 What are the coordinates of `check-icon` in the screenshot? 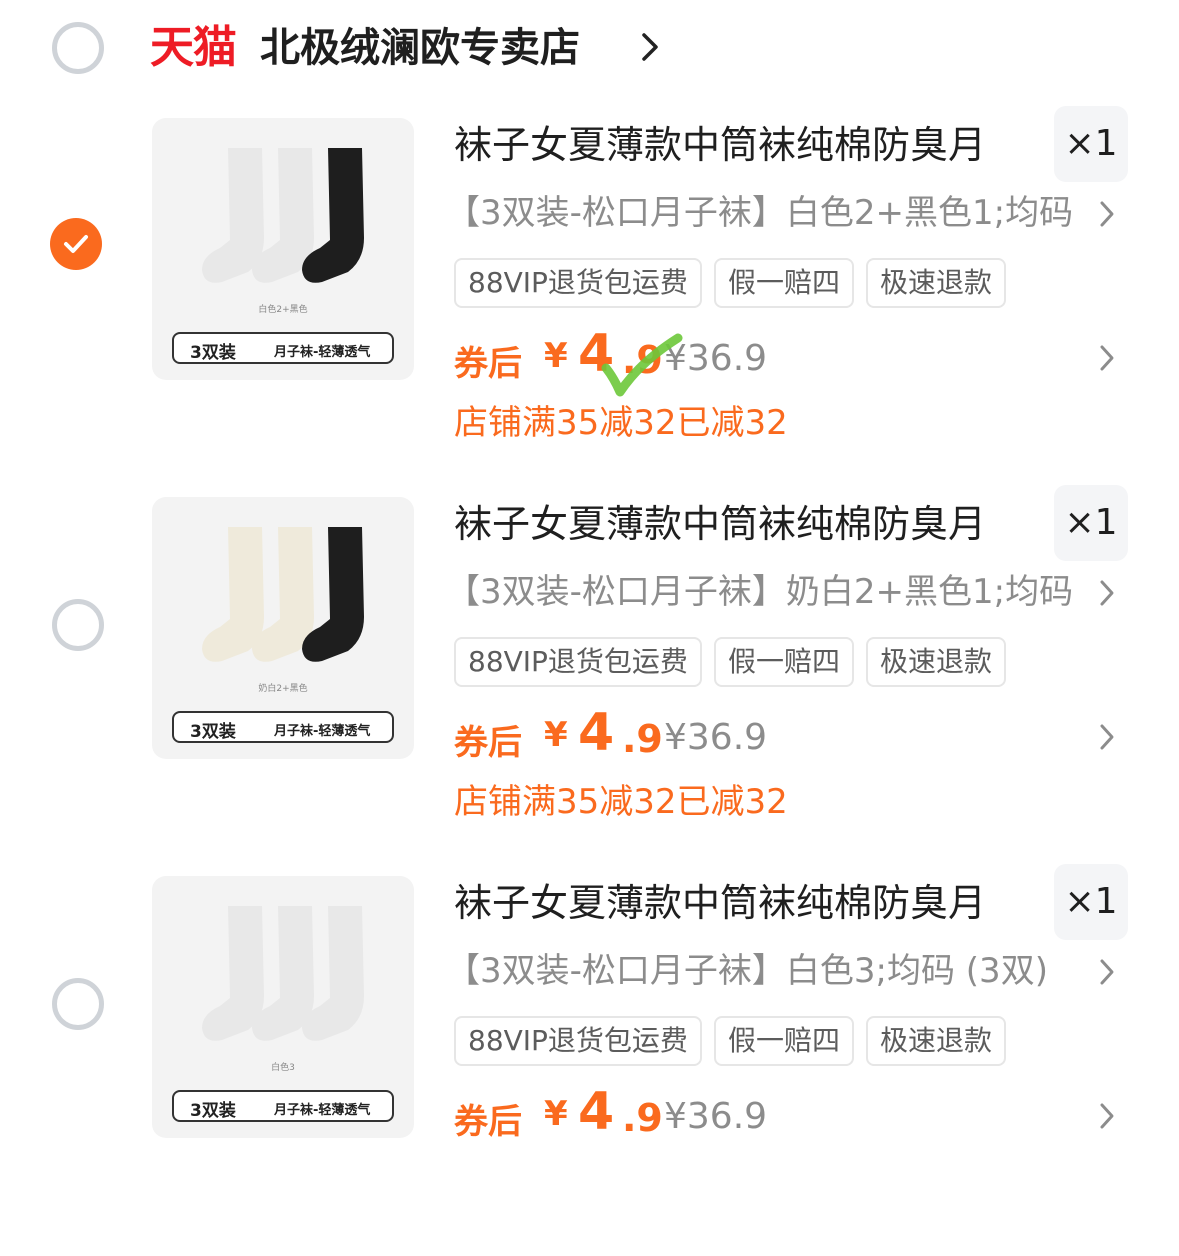 It's located at (76, 244).